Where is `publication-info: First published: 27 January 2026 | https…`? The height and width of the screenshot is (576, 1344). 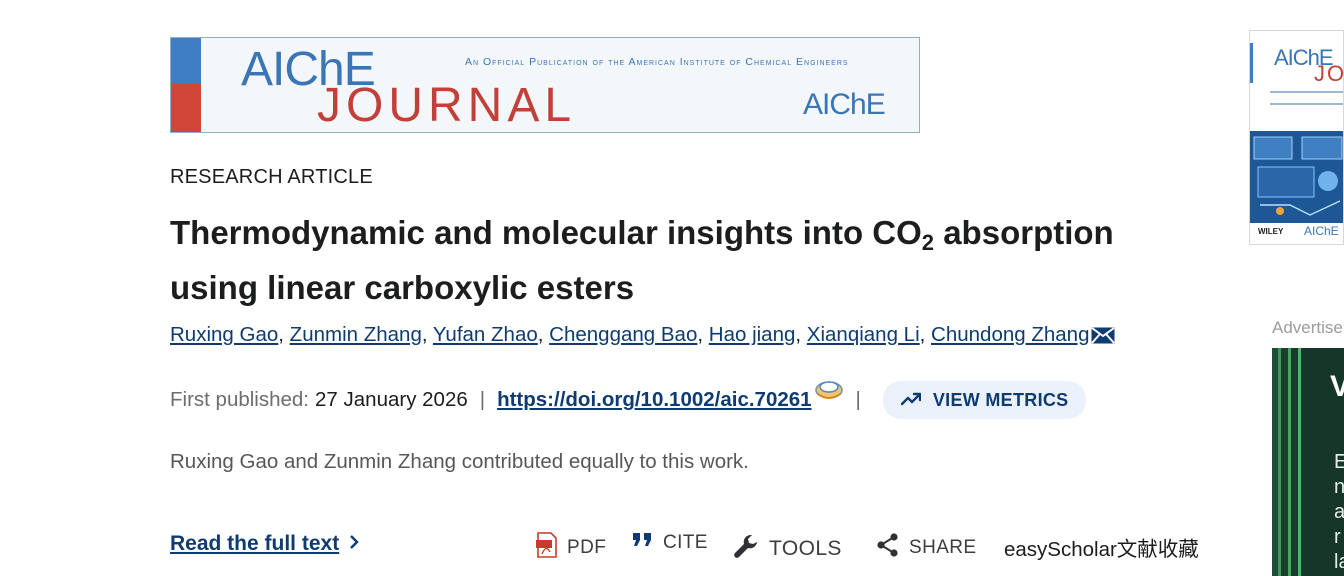
publication-info: First published: 27 January 2026 | https… is located at coordinates (628, 398).